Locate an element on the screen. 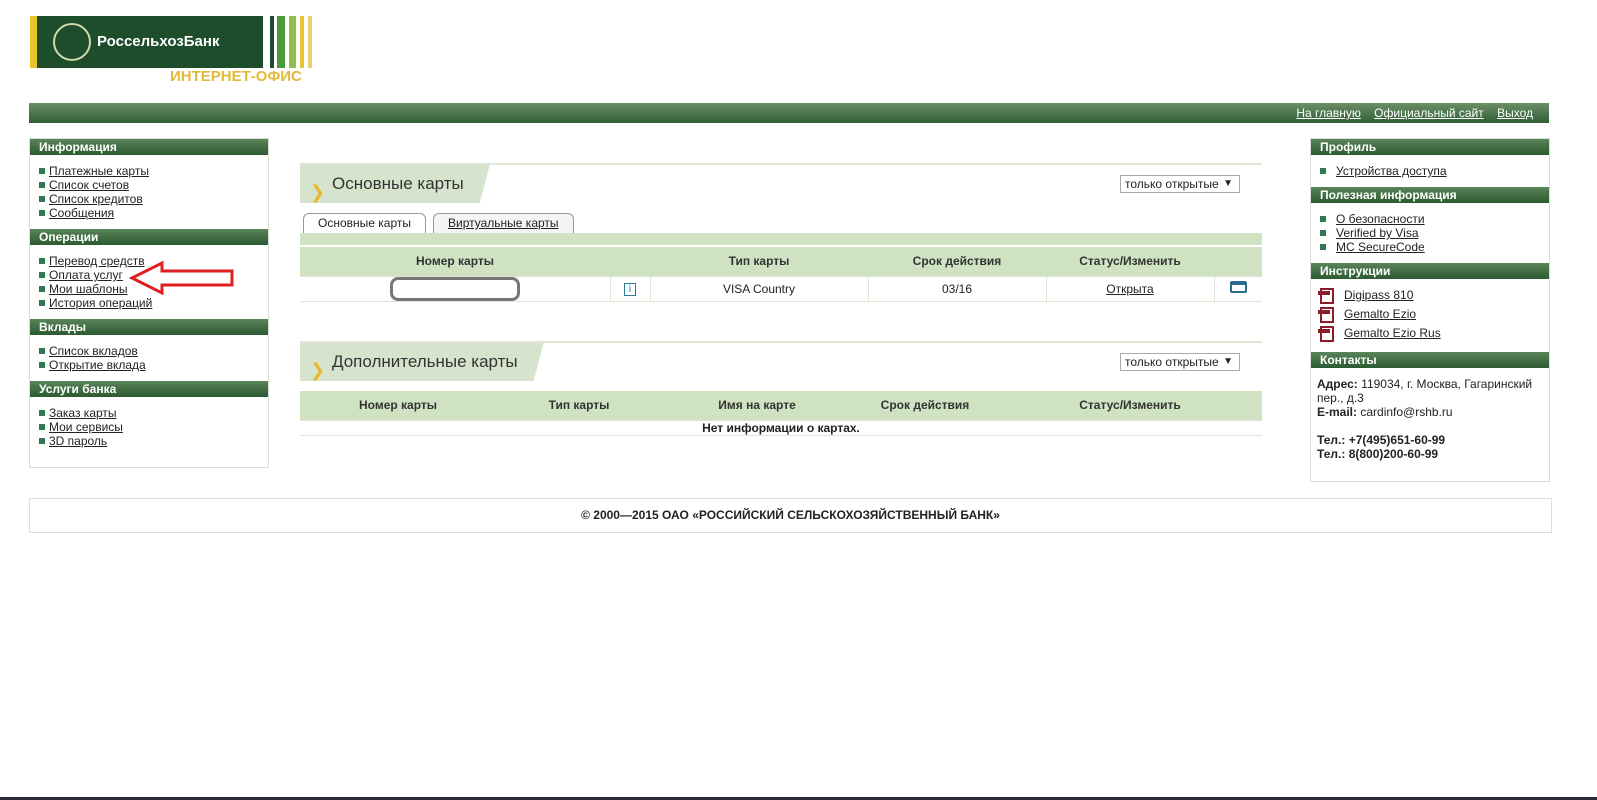  nav-order-card: Заказ карты is located at coordinates (83, 413).